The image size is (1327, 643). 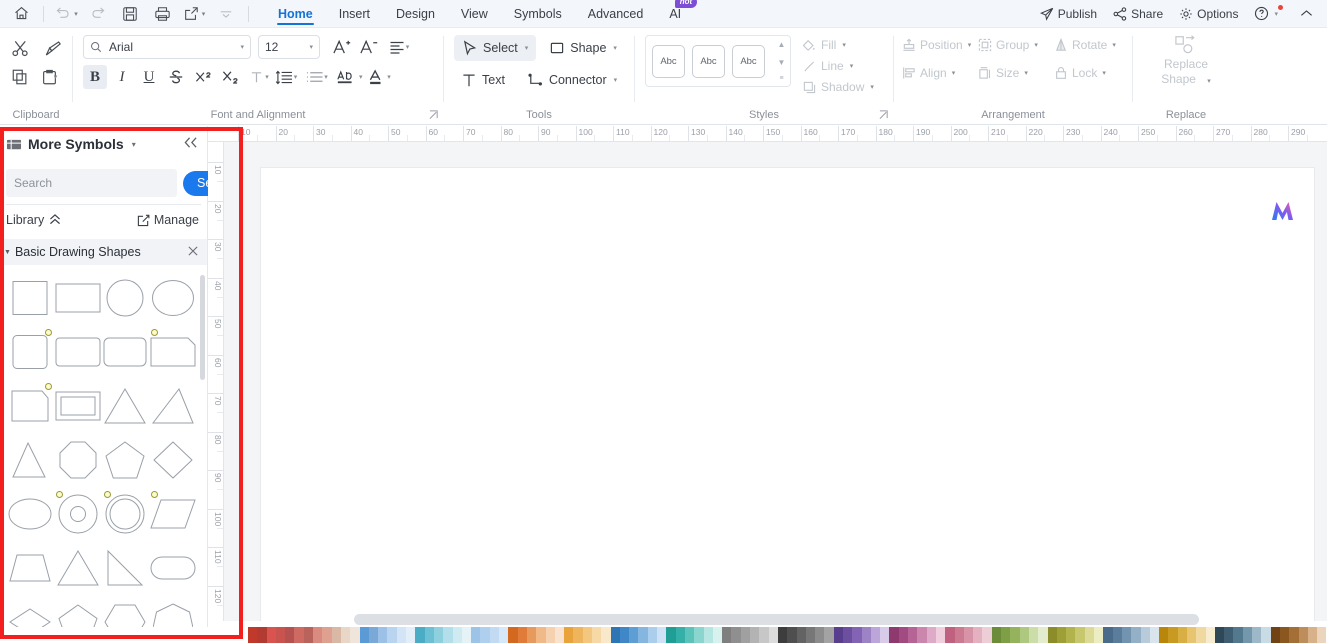 I want to click on cut-button, so click(x=20, y=48).